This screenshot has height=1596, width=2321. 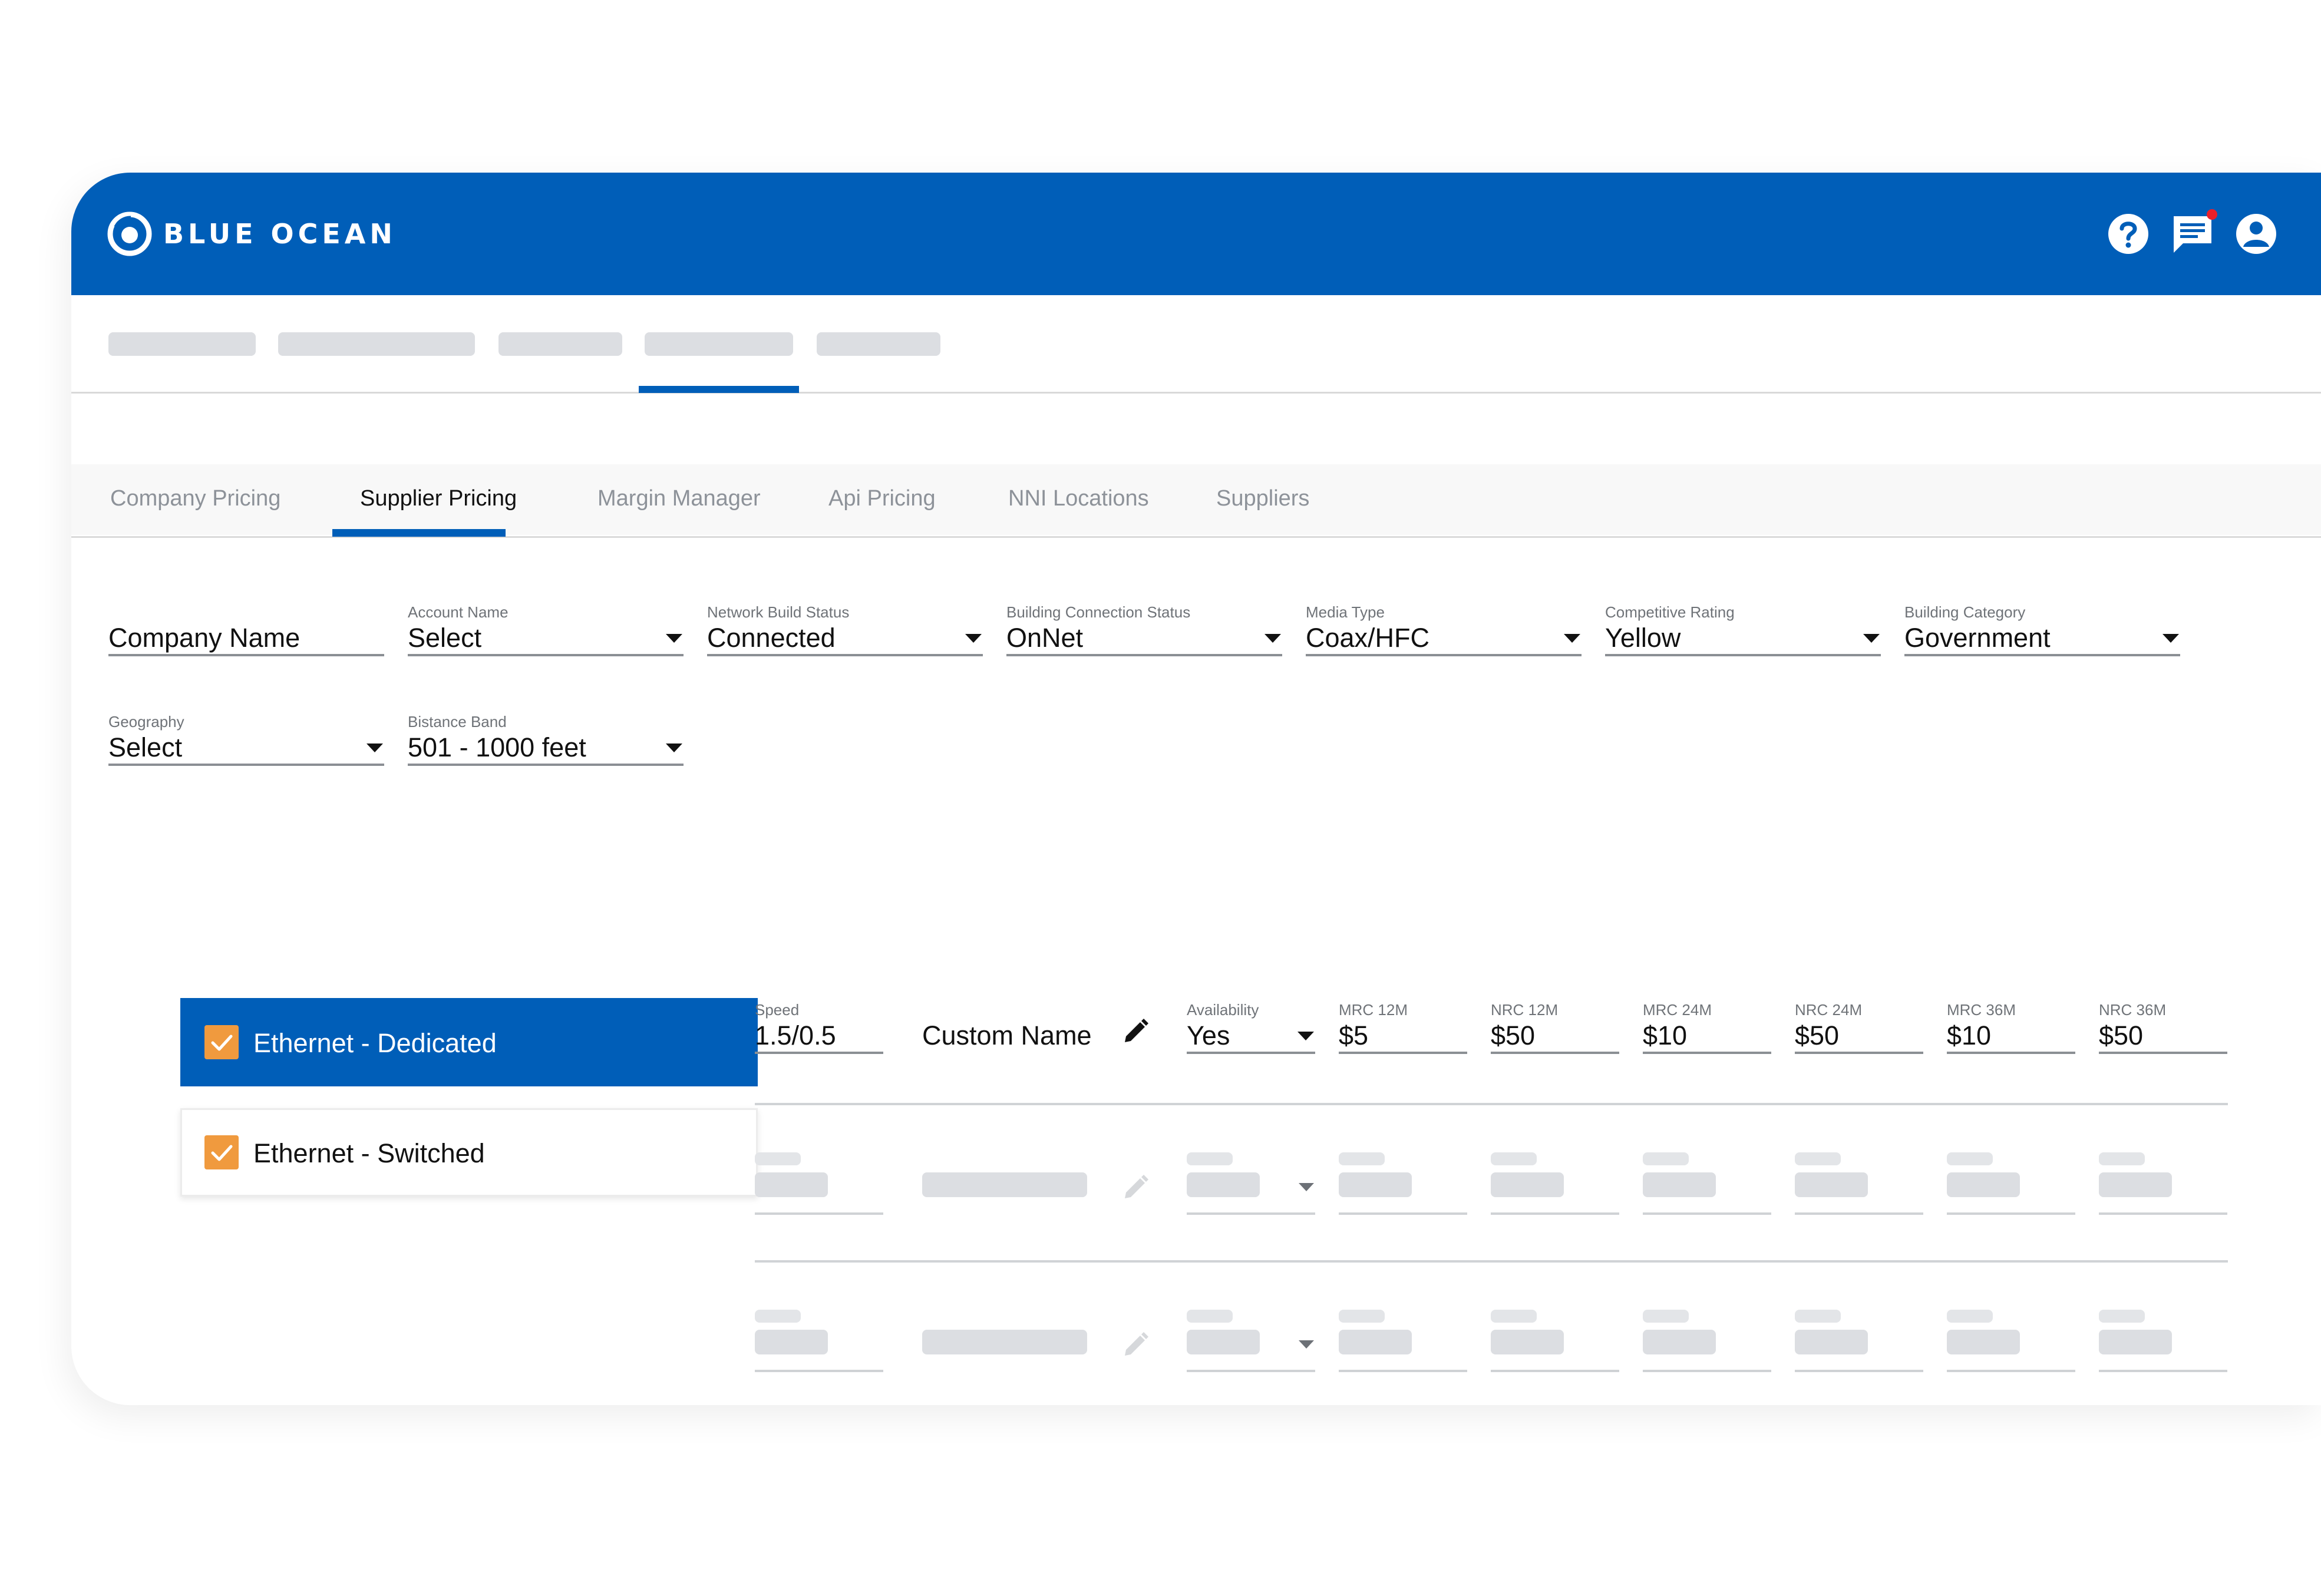 I want to click on nav-item-placeholder-active, so click(x=719, y=344).